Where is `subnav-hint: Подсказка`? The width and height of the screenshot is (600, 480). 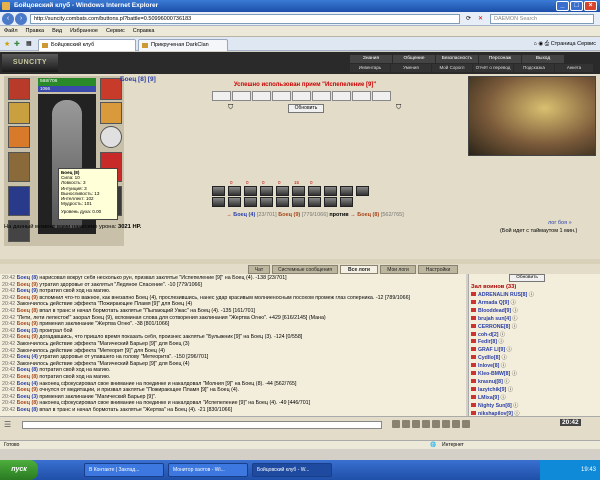 subnav-hint: Подсказка is located at coordinates (534, 68).